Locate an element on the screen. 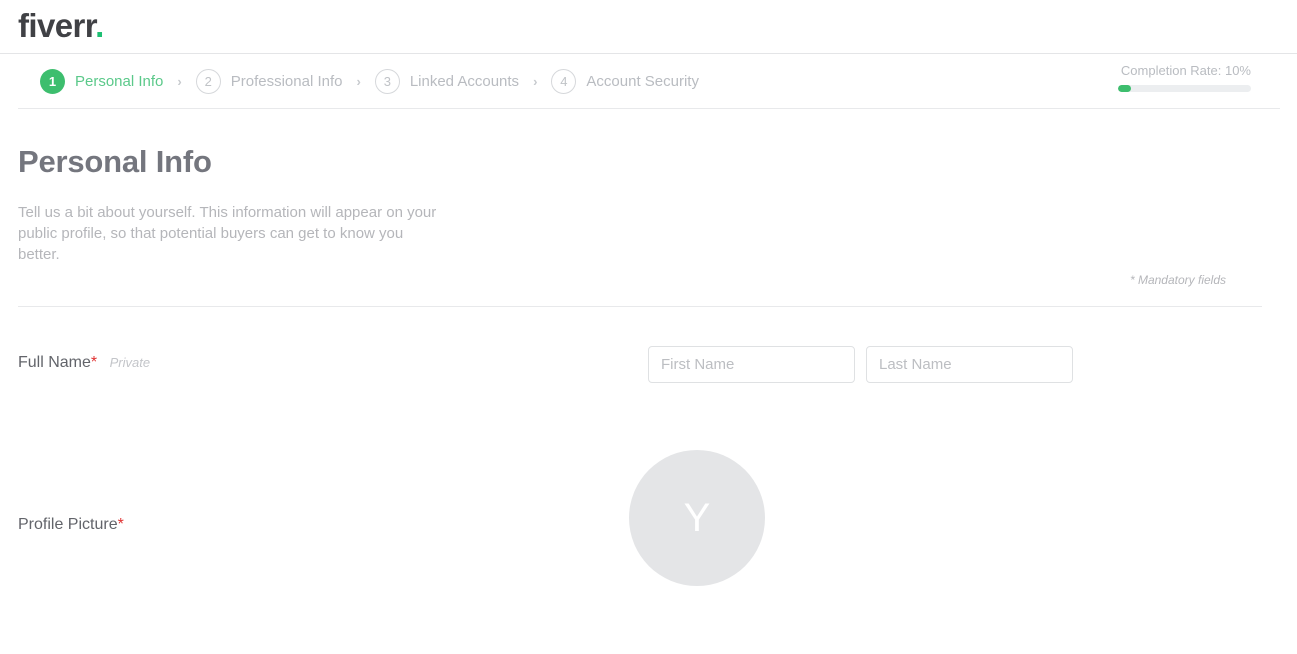 The width and height of the screenshot is (1297, 654). step-number-badge: 2 is located at coordinates (208, 81).